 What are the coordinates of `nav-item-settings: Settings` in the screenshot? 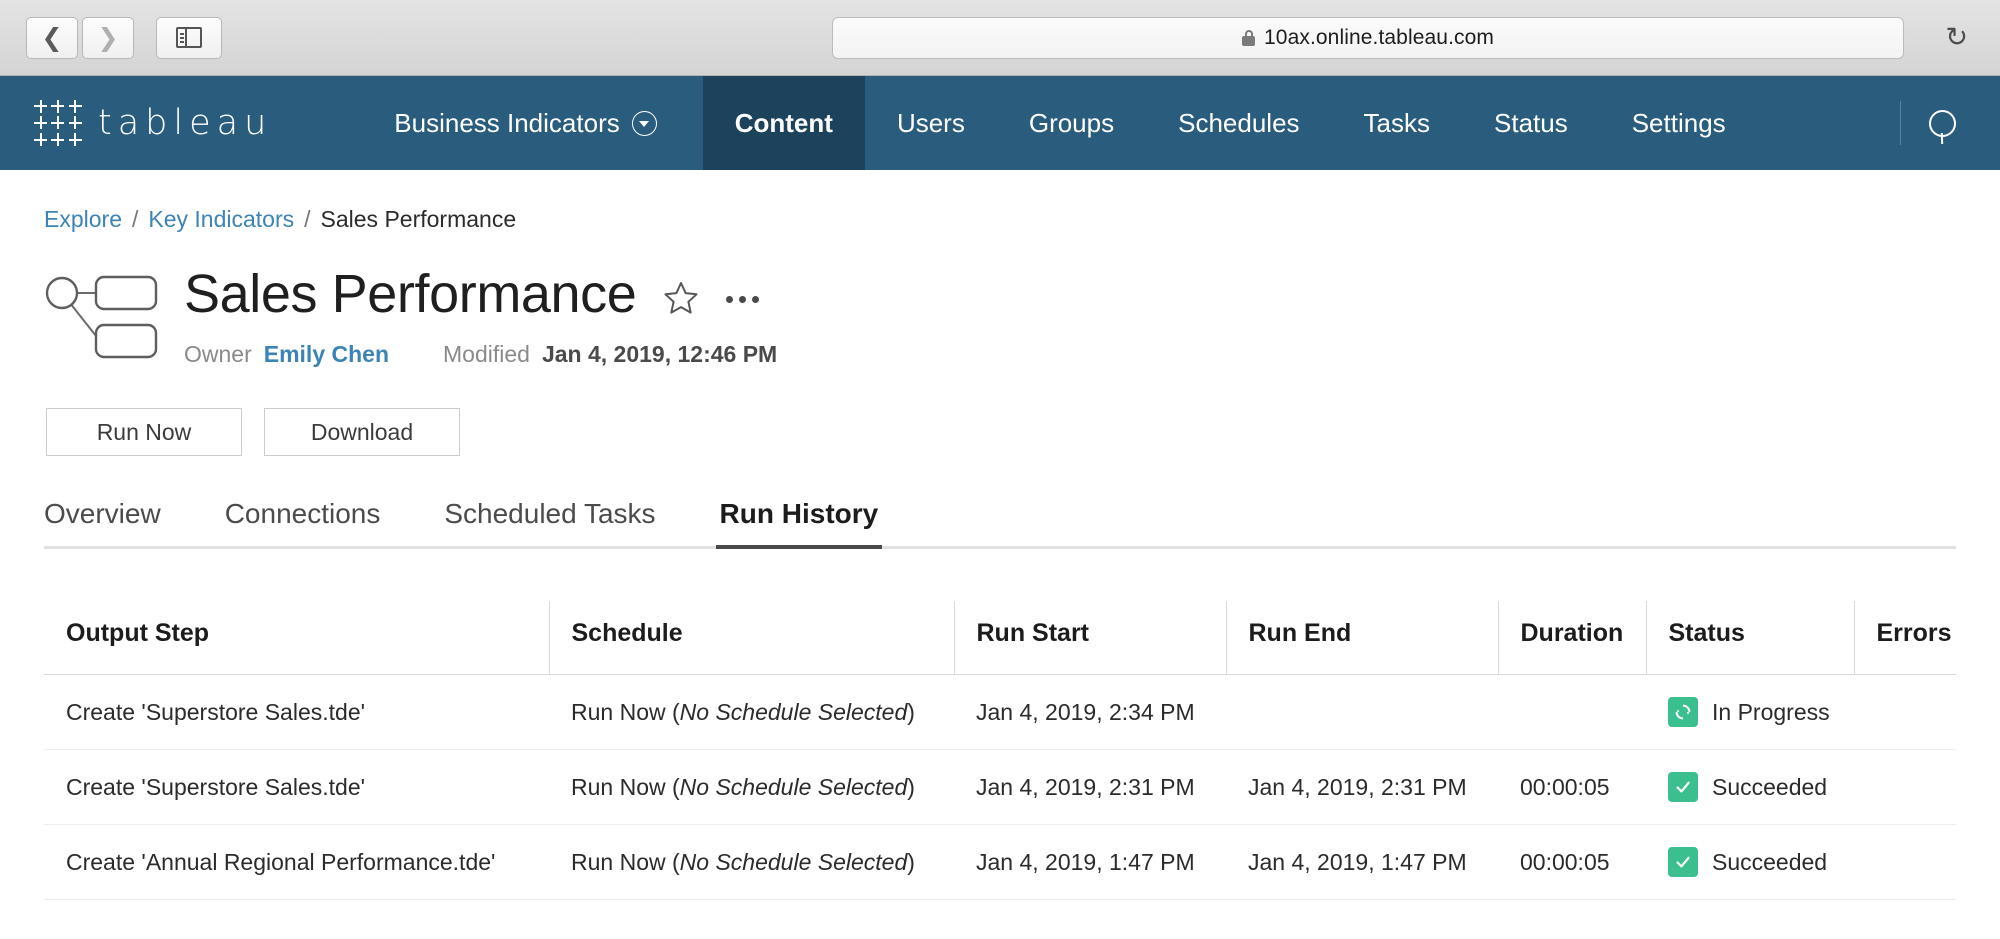 It's located at (1679, 123).